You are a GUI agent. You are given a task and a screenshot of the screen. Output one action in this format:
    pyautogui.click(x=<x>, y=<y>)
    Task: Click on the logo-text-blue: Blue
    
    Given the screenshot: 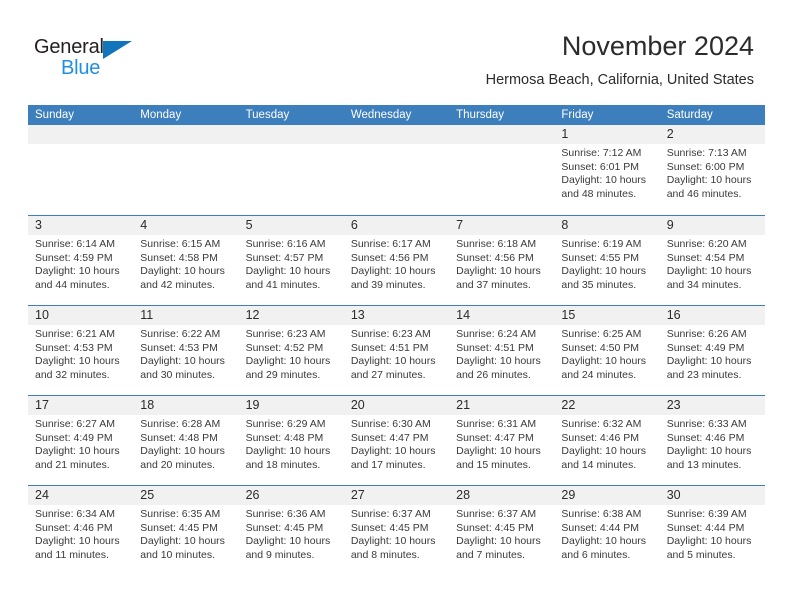 What is the action you would take?
    pyautogui.click(x=81, y=68)
    